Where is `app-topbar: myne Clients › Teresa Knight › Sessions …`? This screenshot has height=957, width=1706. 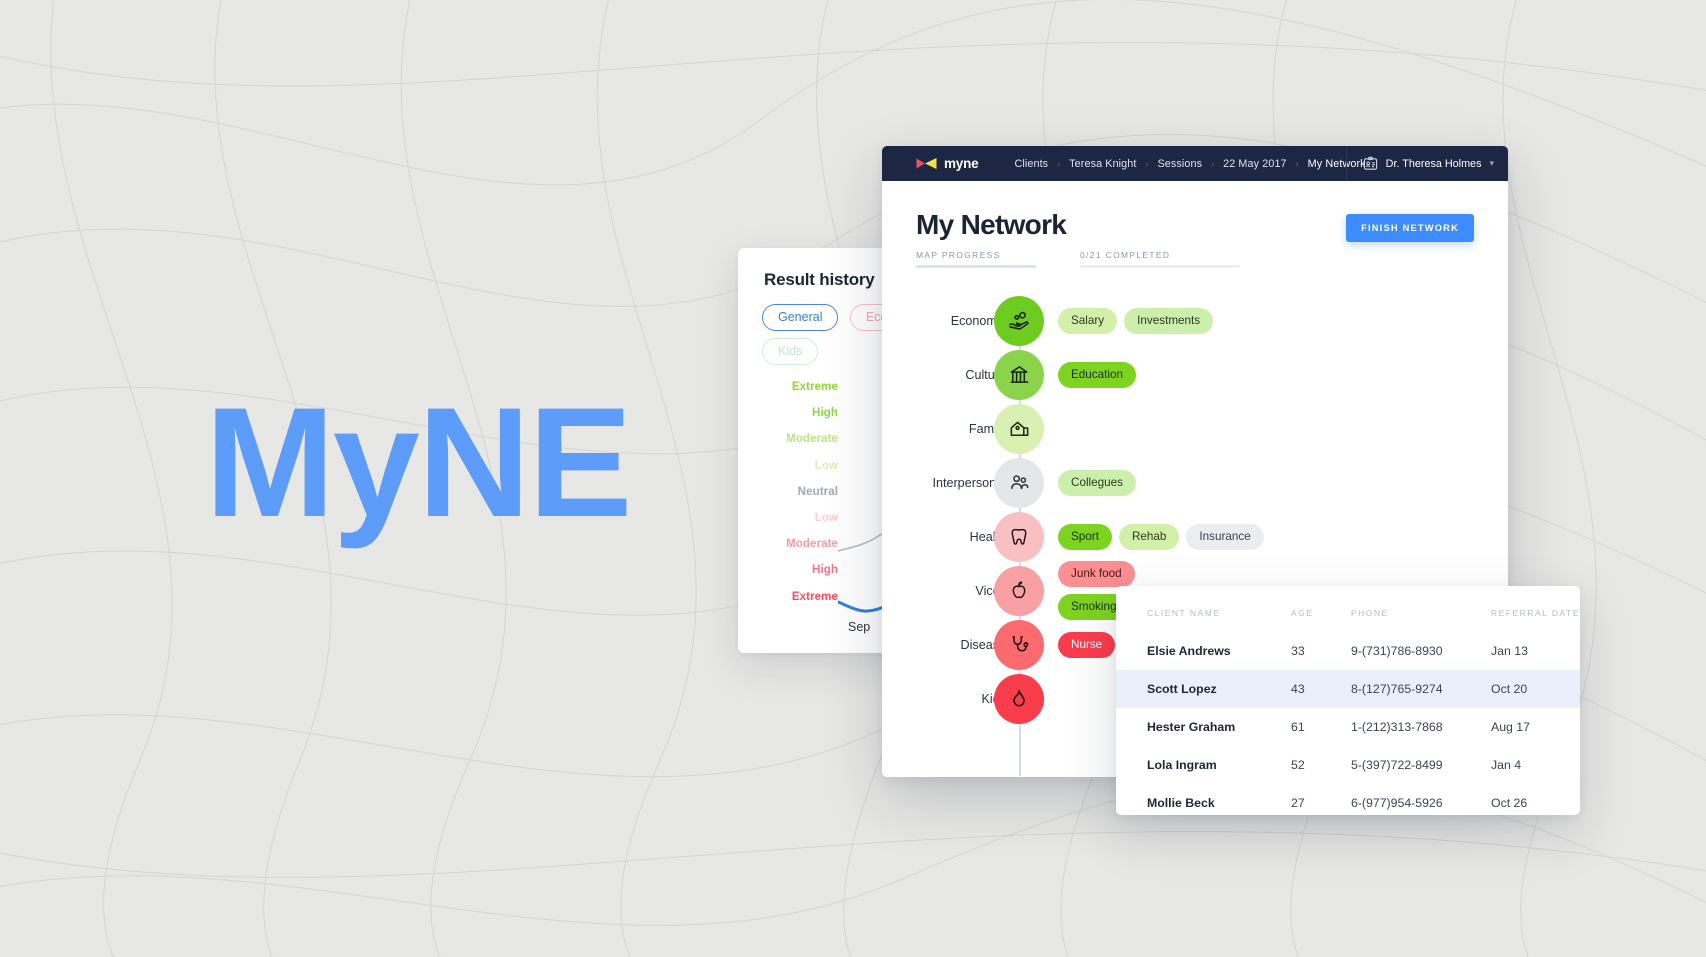 app-topbar: myne Clients › Teresa Knight › Sessions … is located at coordinates (1195, 163).